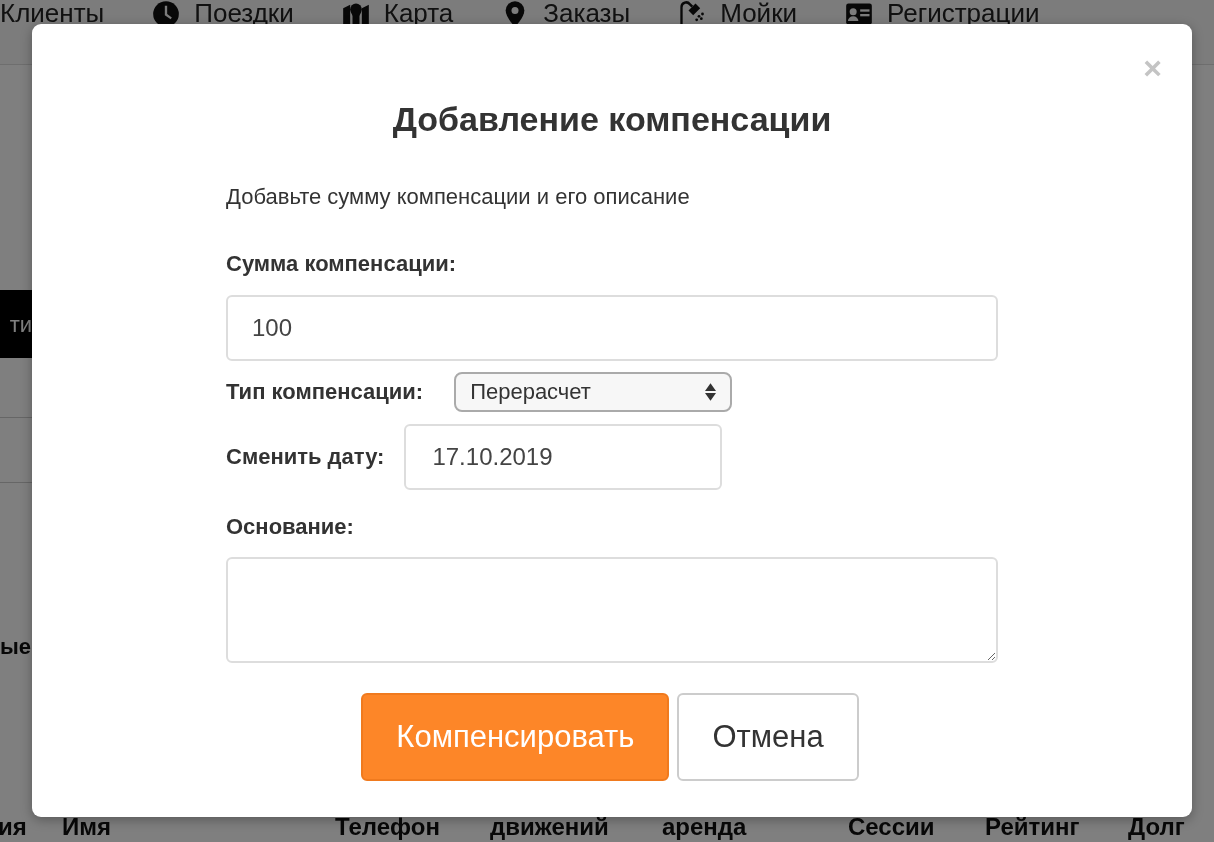 The width and height of the screenshot is (1214, 842). What do you see at coordinates (325, 392) in the screenshot?
I see `field-label: Тип компенсации:` at bounding box center [325, 392].